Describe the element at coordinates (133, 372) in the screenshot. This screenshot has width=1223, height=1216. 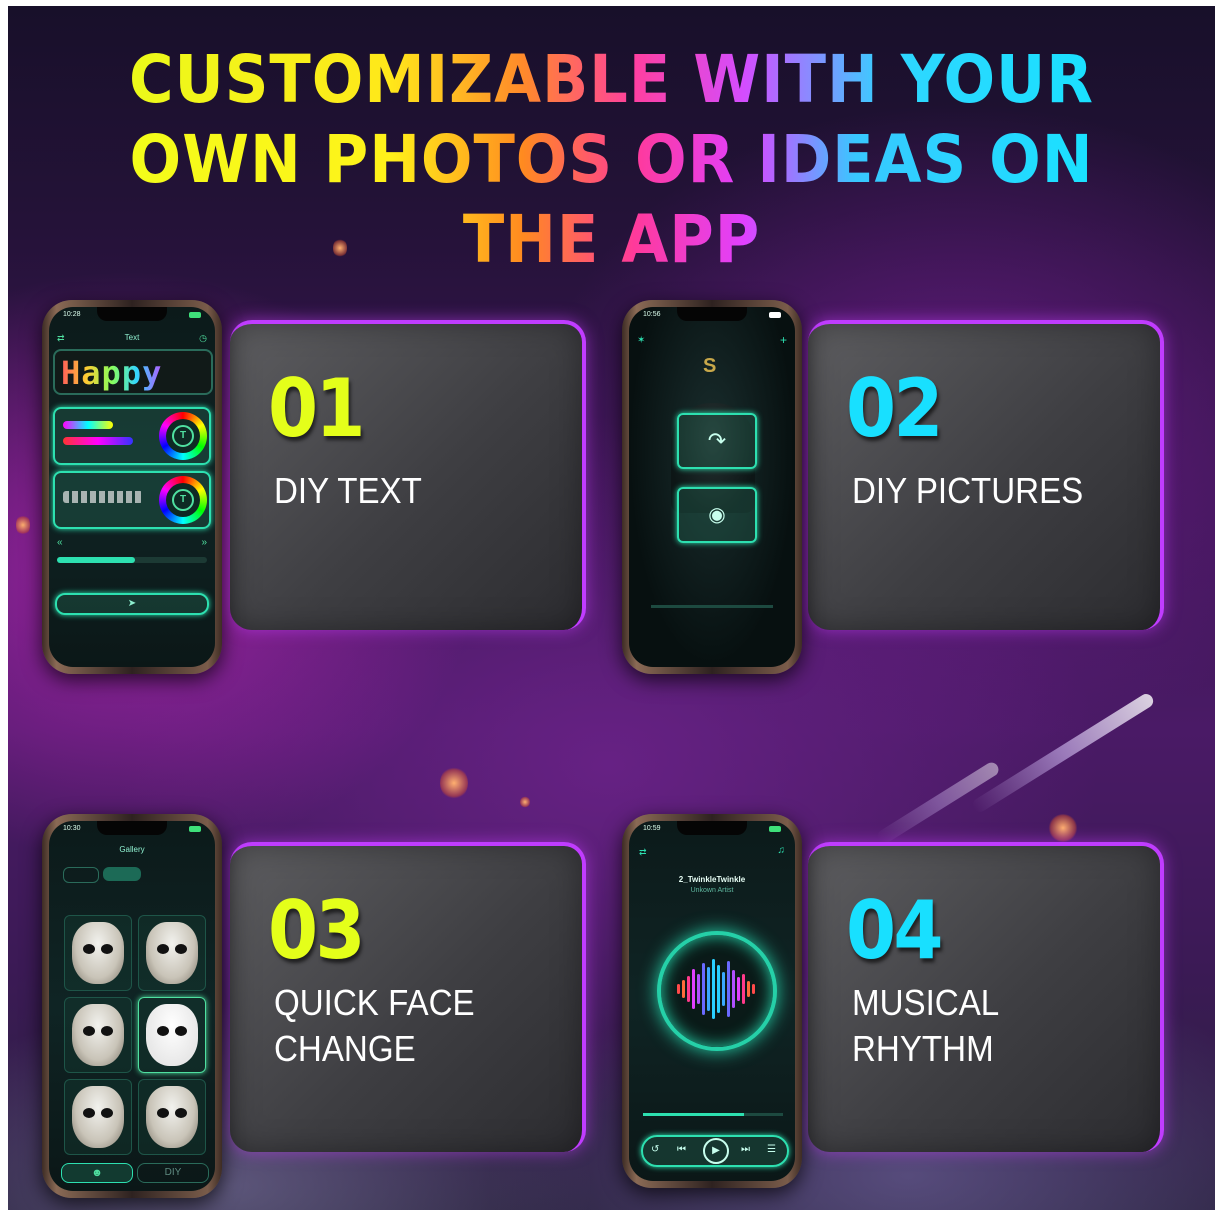
I see `led-preview: Happy` at that location.